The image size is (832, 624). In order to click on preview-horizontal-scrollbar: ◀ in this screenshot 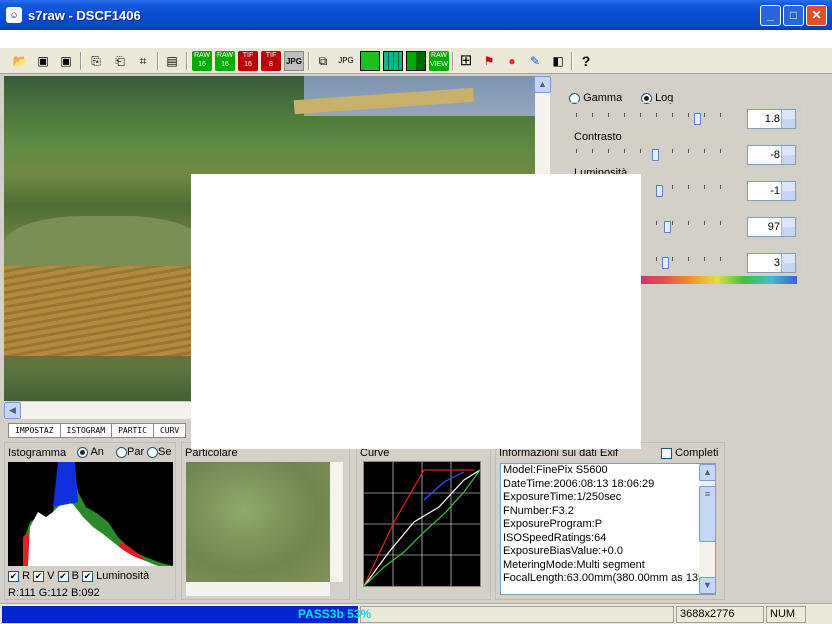, I will do `click(97, 410)`.